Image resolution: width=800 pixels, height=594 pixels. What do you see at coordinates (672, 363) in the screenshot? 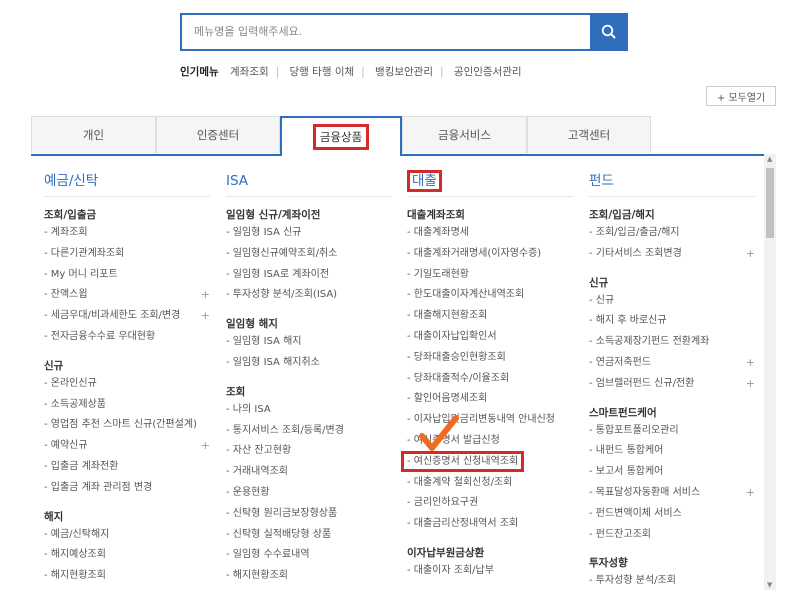
I see `menu-item: - 연금저축펀드 +` at bounding box center [672, 363].